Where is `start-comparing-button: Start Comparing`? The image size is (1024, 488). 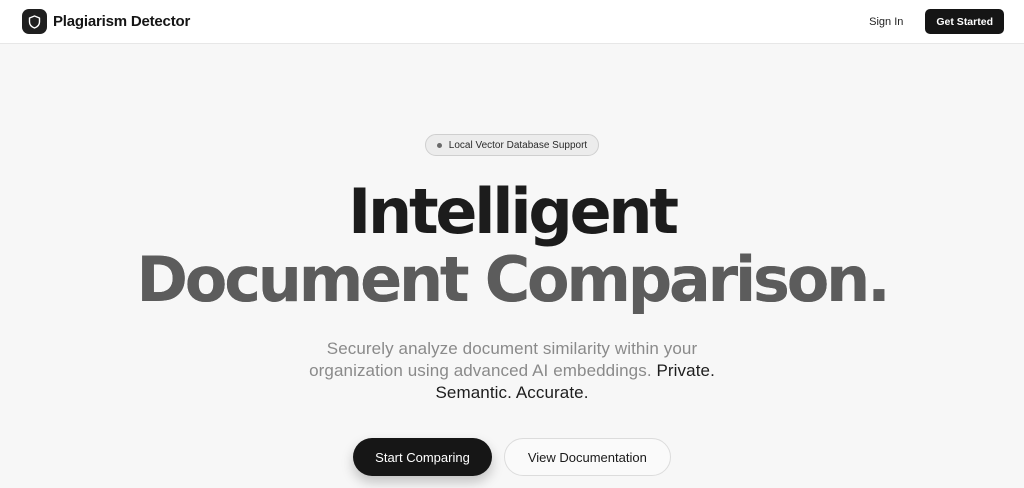
start-comparing-button: Start Comparing is located at coordinates (422, 457).